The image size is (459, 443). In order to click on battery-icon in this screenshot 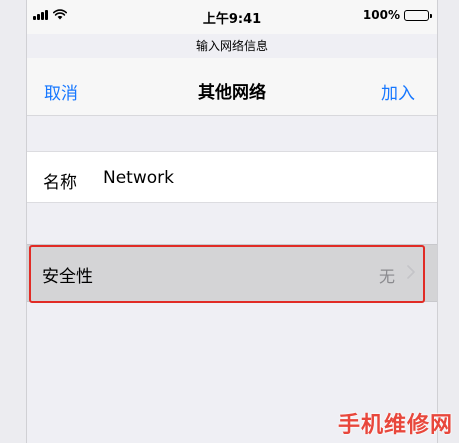, I will do `click(418, 15)`.